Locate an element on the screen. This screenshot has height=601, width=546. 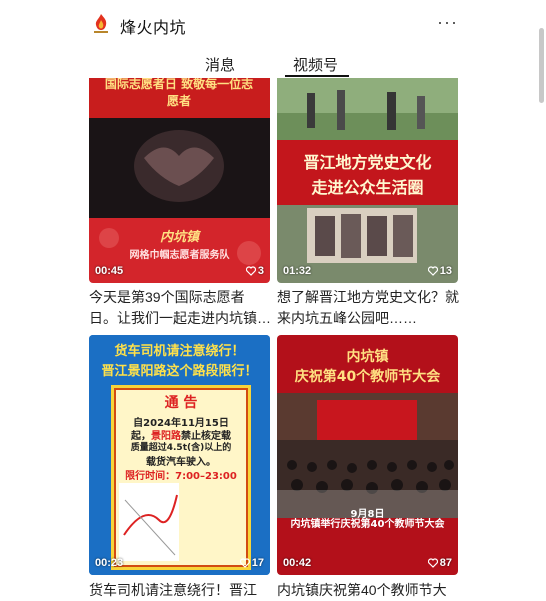
scrollbar-thumb is located at coordinates (541, 65).